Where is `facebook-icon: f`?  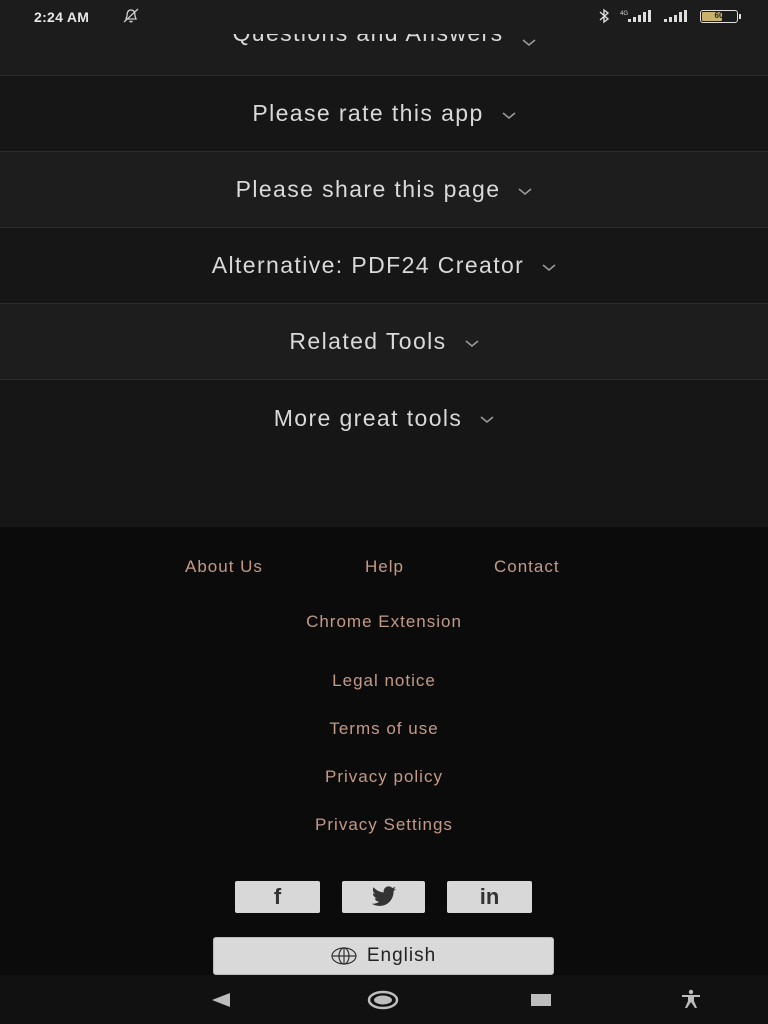 facebook-icon: f is located at coordinates (277, 896).